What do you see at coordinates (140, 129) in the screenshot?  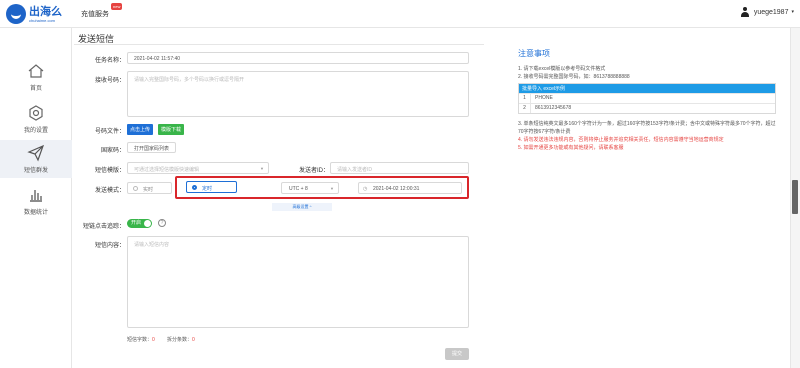 I see `upload-button: 点击上传` at bounding box center [140, 129].